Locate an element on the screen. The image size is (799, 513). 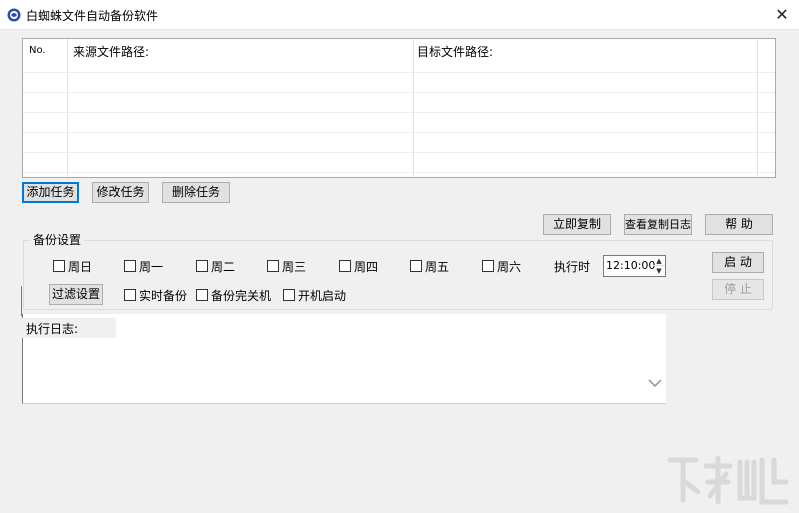
checkbox-thursday: 周四 is located at coordinates (358, 266).